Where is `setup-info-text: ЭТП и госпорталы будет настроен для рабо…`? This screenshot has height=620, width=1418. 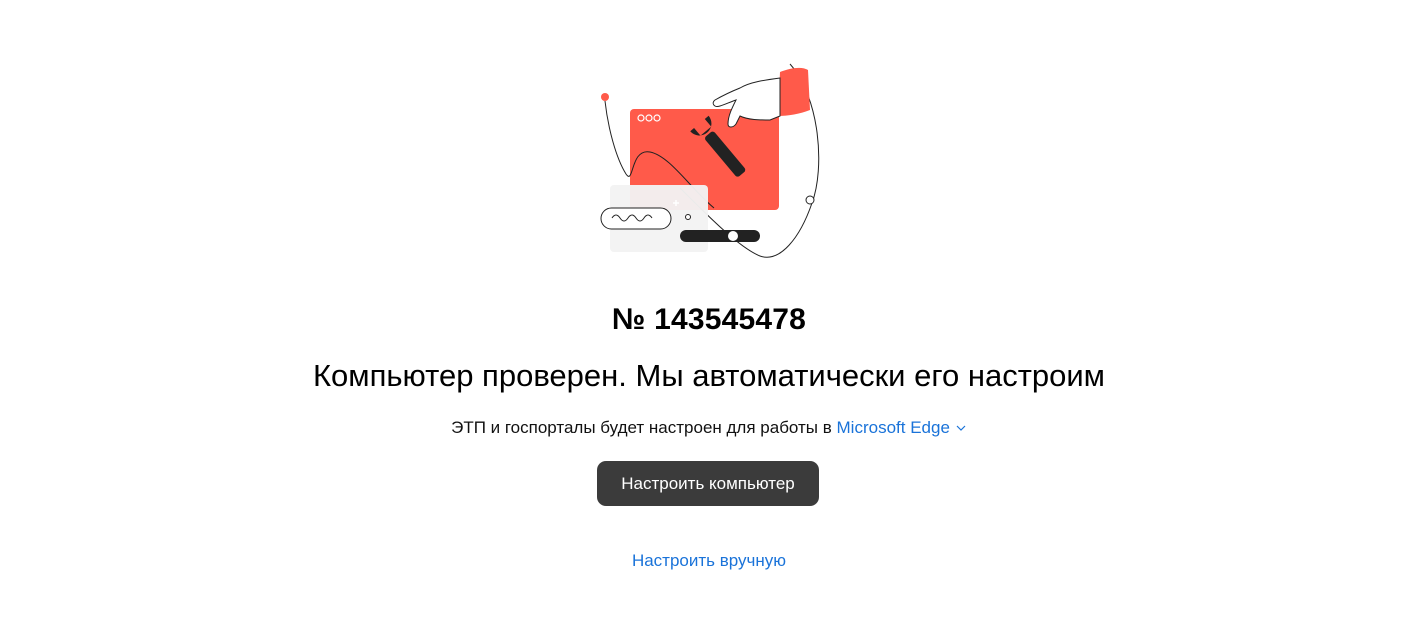
setup-info-text: ЭТП и госпорталы будет настроен для рабо… is located at coordinates (641, 427).